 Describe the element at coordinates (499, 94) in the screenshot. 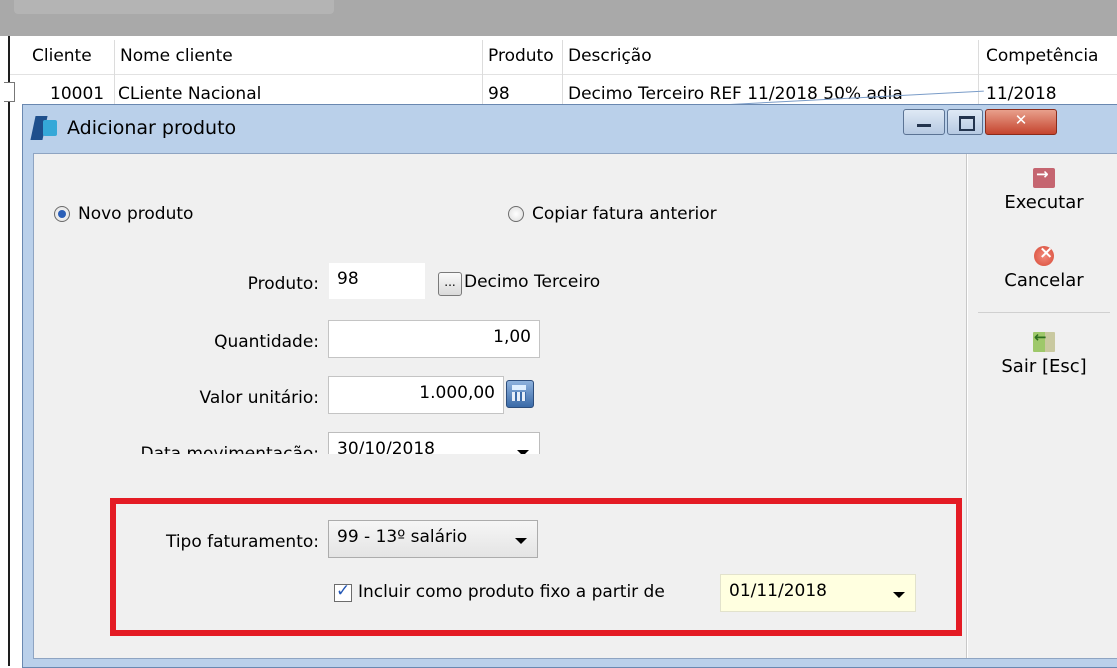

I see `cell-produto: 98` at that location.